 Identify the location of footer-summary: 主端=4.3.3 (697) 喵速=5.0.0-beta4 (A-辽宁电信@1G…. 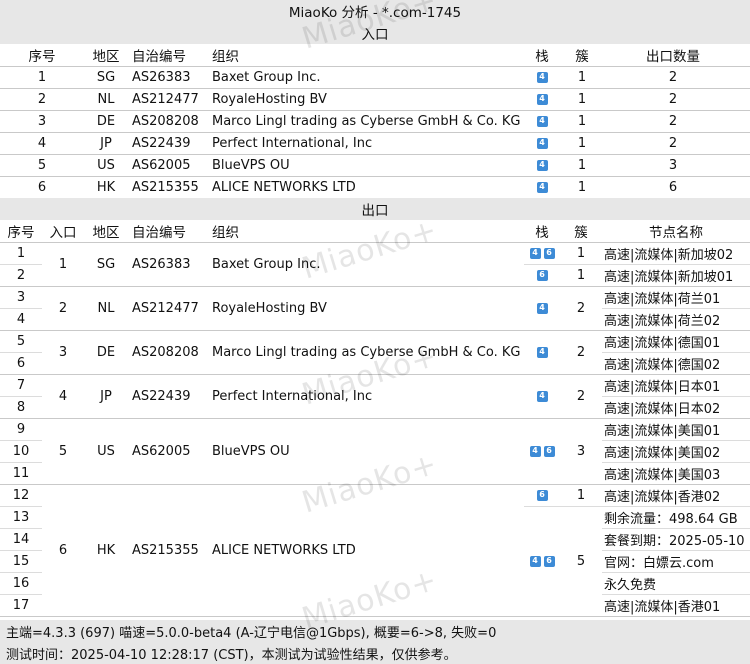
(375, 631).